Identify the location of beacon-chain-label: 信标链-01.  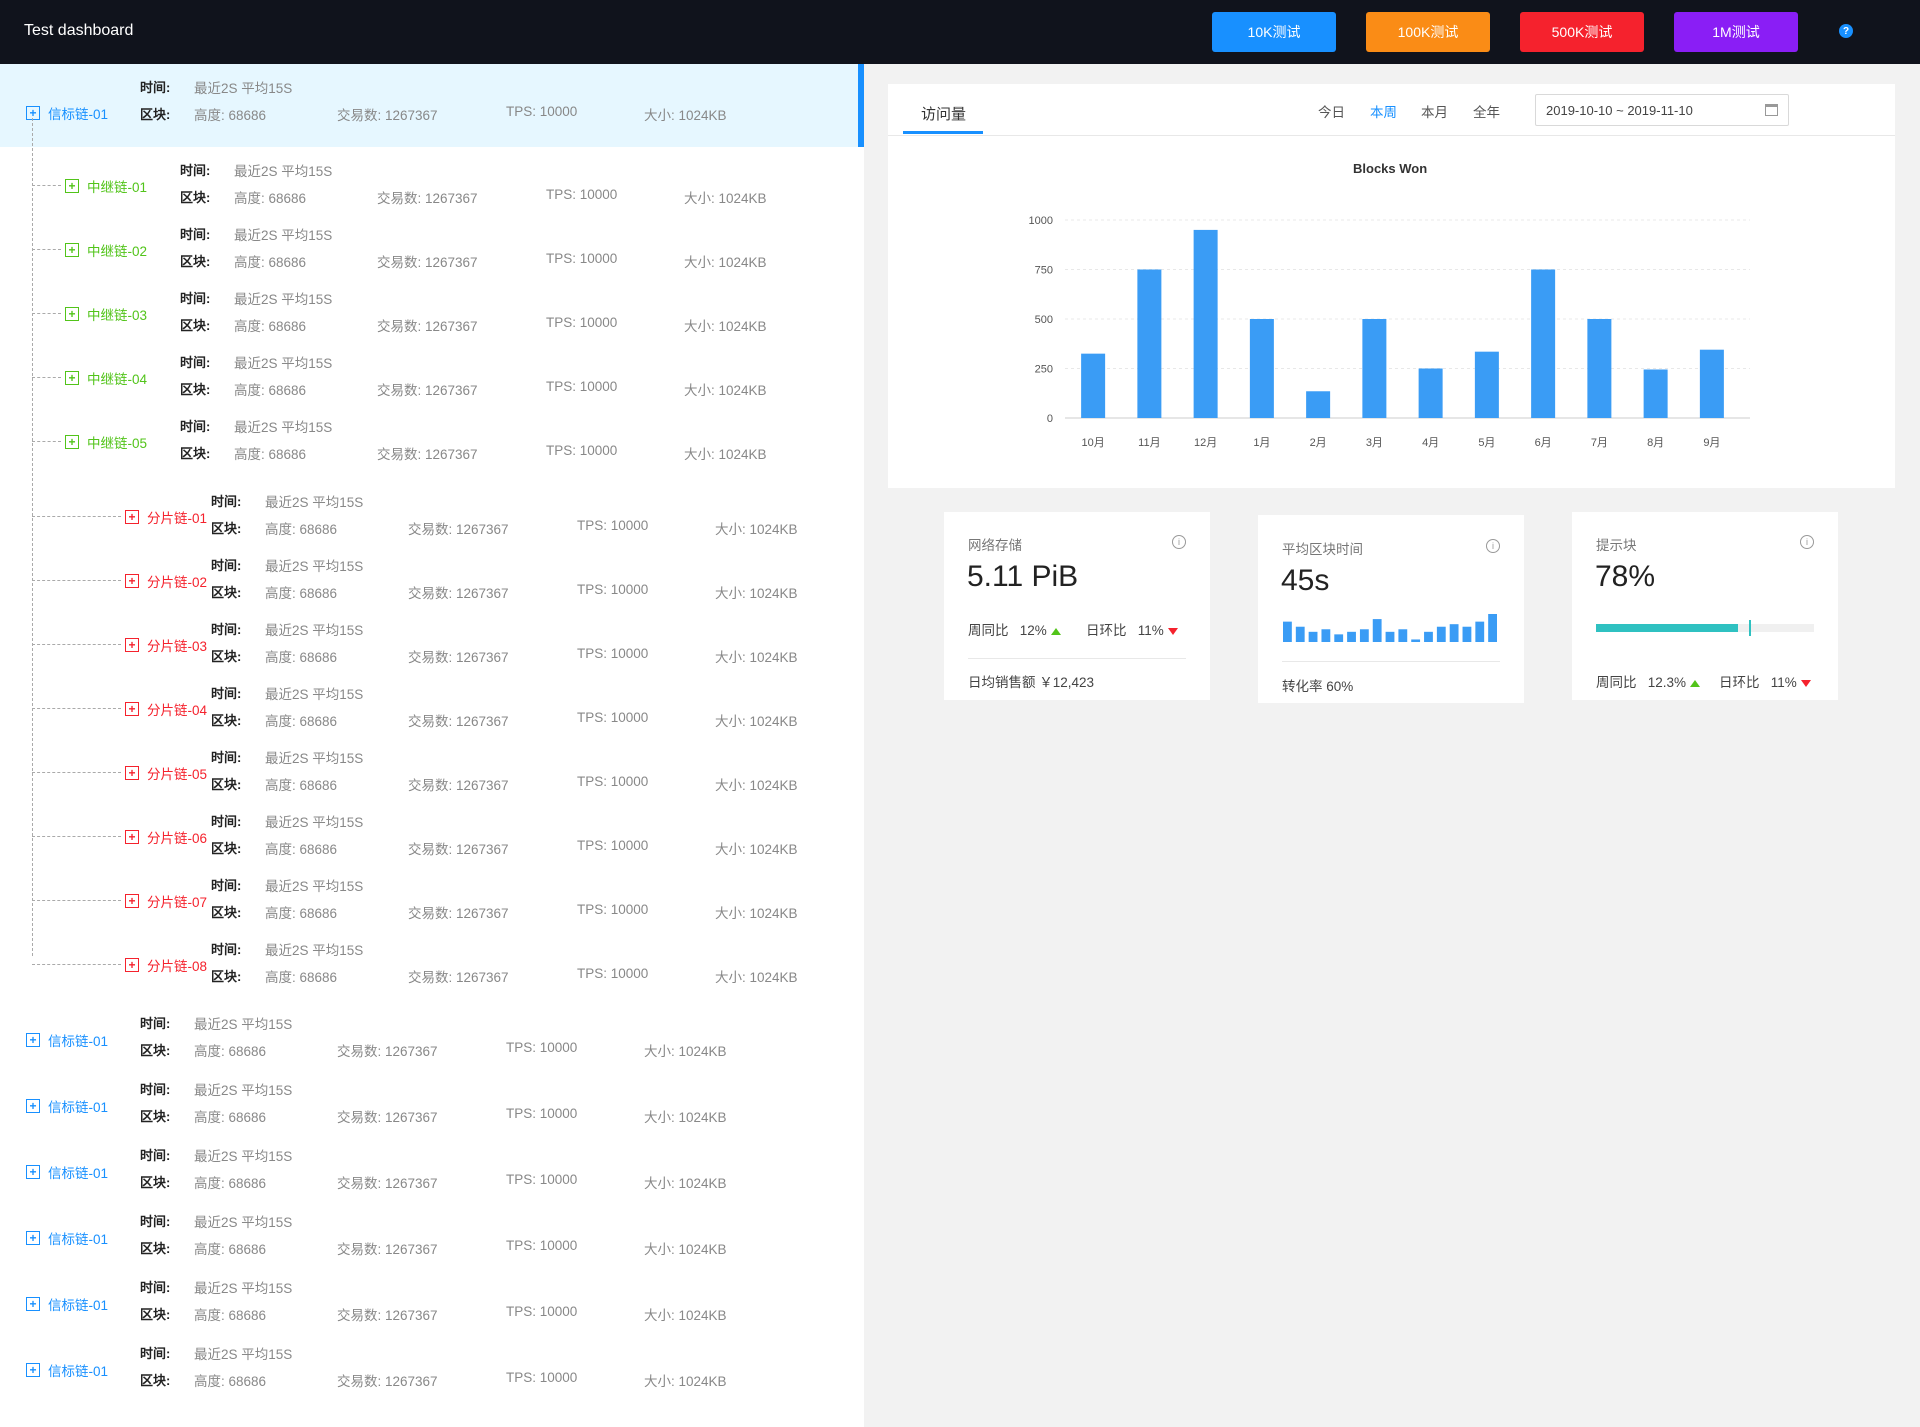
(78, 1041).